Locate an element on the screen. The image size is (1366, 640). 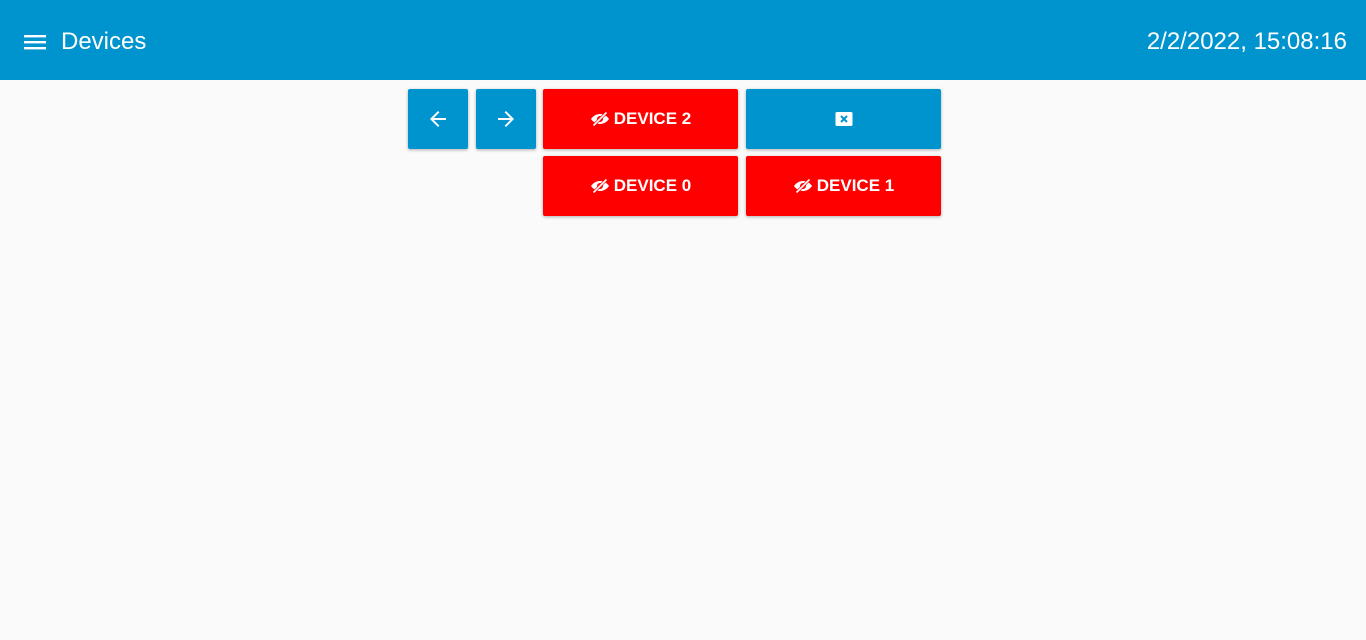
device-2-button: DEVICE 2 is located at coordinates (640, 119).